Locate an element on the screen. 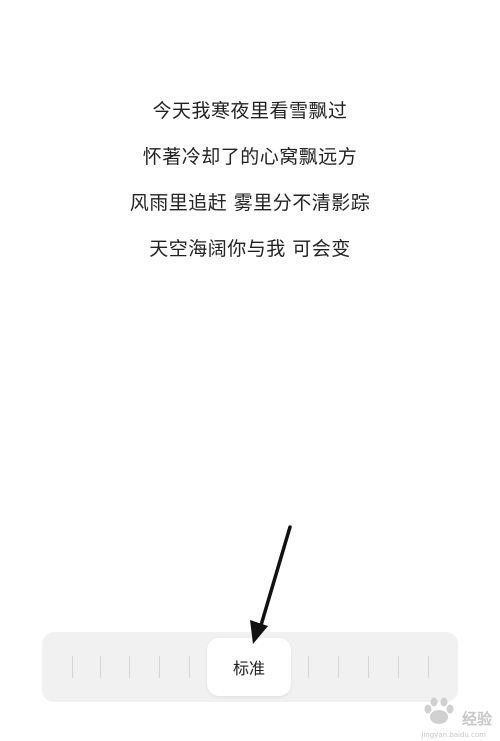 Image resolution: width=500 pixels, height=741 pixels. watermark-text: 经验 is located at coordinates (476, 719).